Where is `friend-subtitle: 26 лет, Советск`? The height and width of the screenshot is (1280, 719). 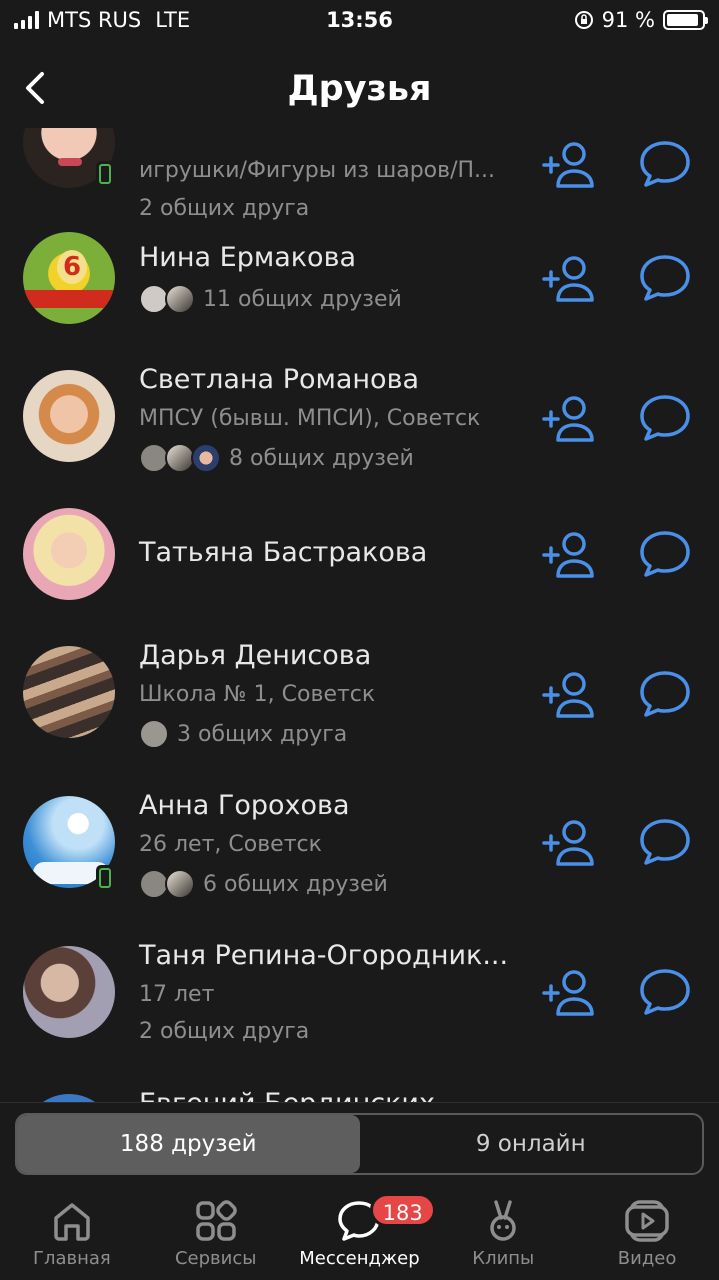 friend-subtitle: 26 лет, Советск is located at coordinates (230, 844).